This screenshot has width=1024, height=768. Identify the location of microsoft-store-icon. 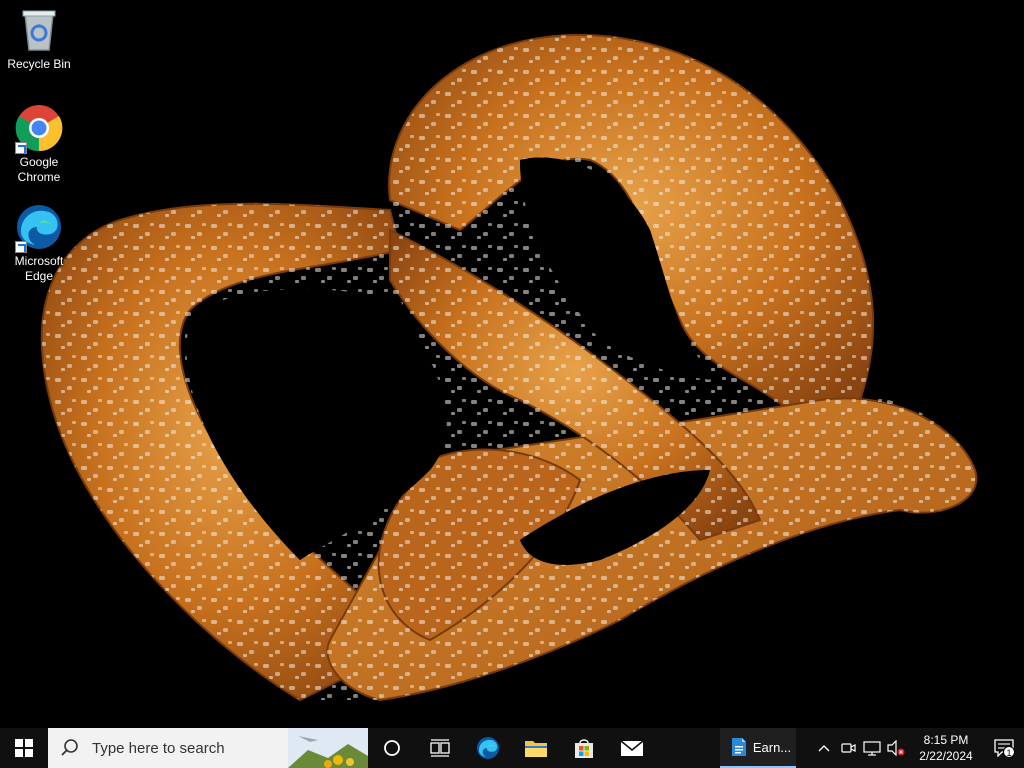
(584, 748).